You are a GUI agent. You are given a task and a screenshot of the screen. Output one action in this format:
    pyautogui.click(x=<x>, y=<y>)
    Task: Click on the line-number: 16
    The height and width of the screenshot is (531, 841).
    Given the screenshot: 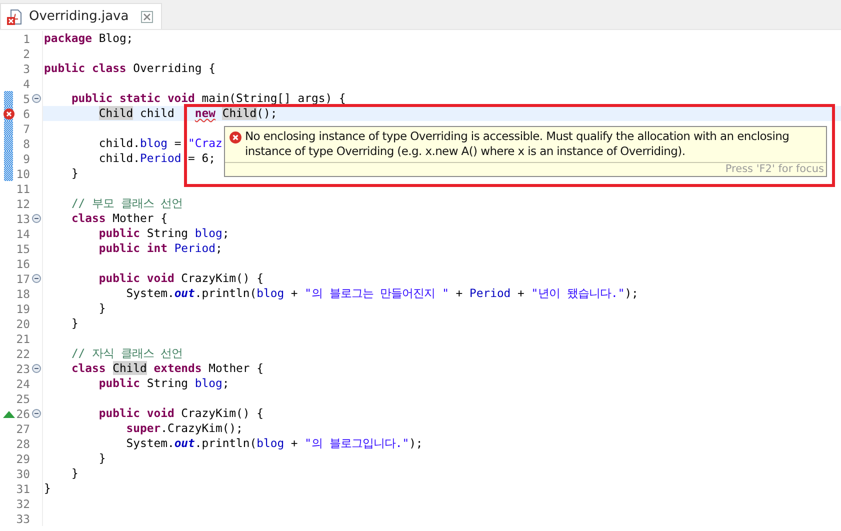 What is the action you would take?
    pyautogui.click(x=23, y=263)
    